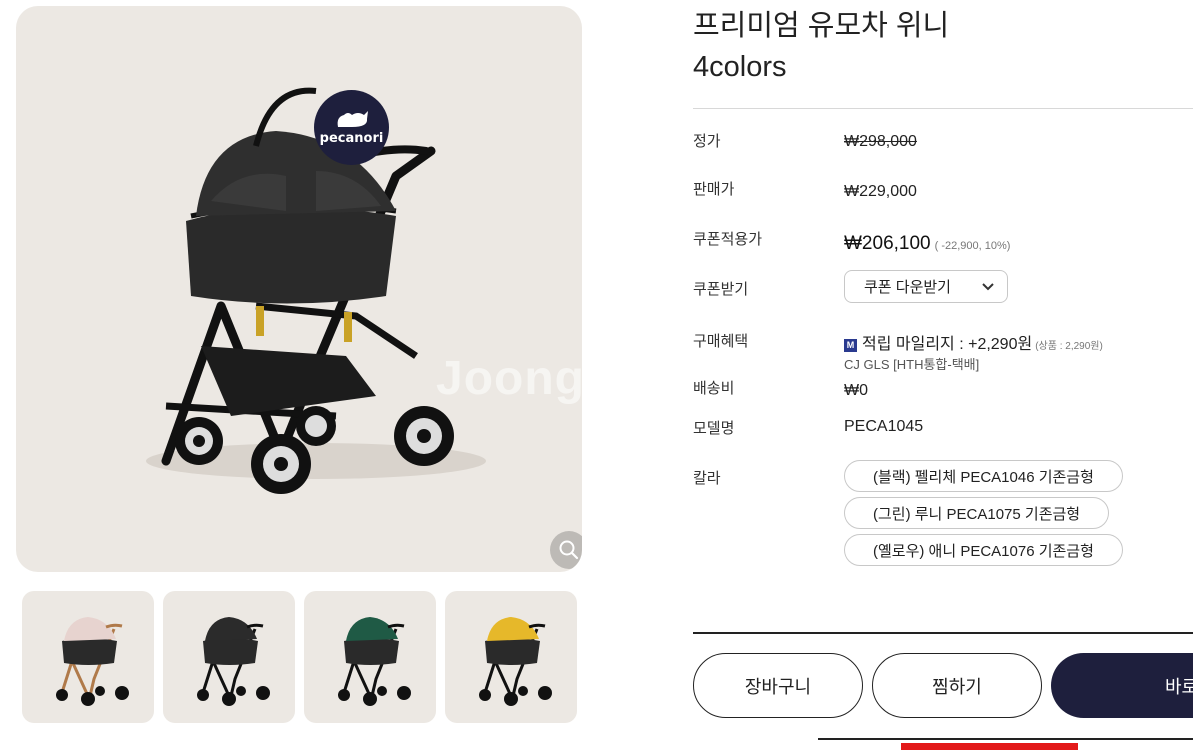 Image resolution: width=1193 pixels, height=750 pixels. I want to click on footer-red-bar, so click(989, 746).